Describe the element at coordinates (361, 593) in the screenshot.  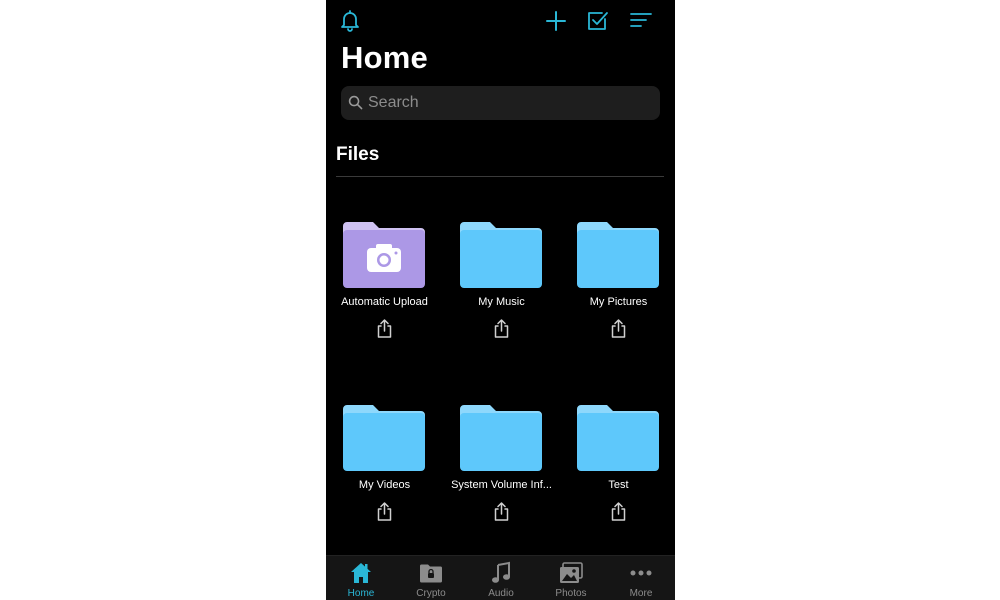
I see `tab-label: Home` at that location.